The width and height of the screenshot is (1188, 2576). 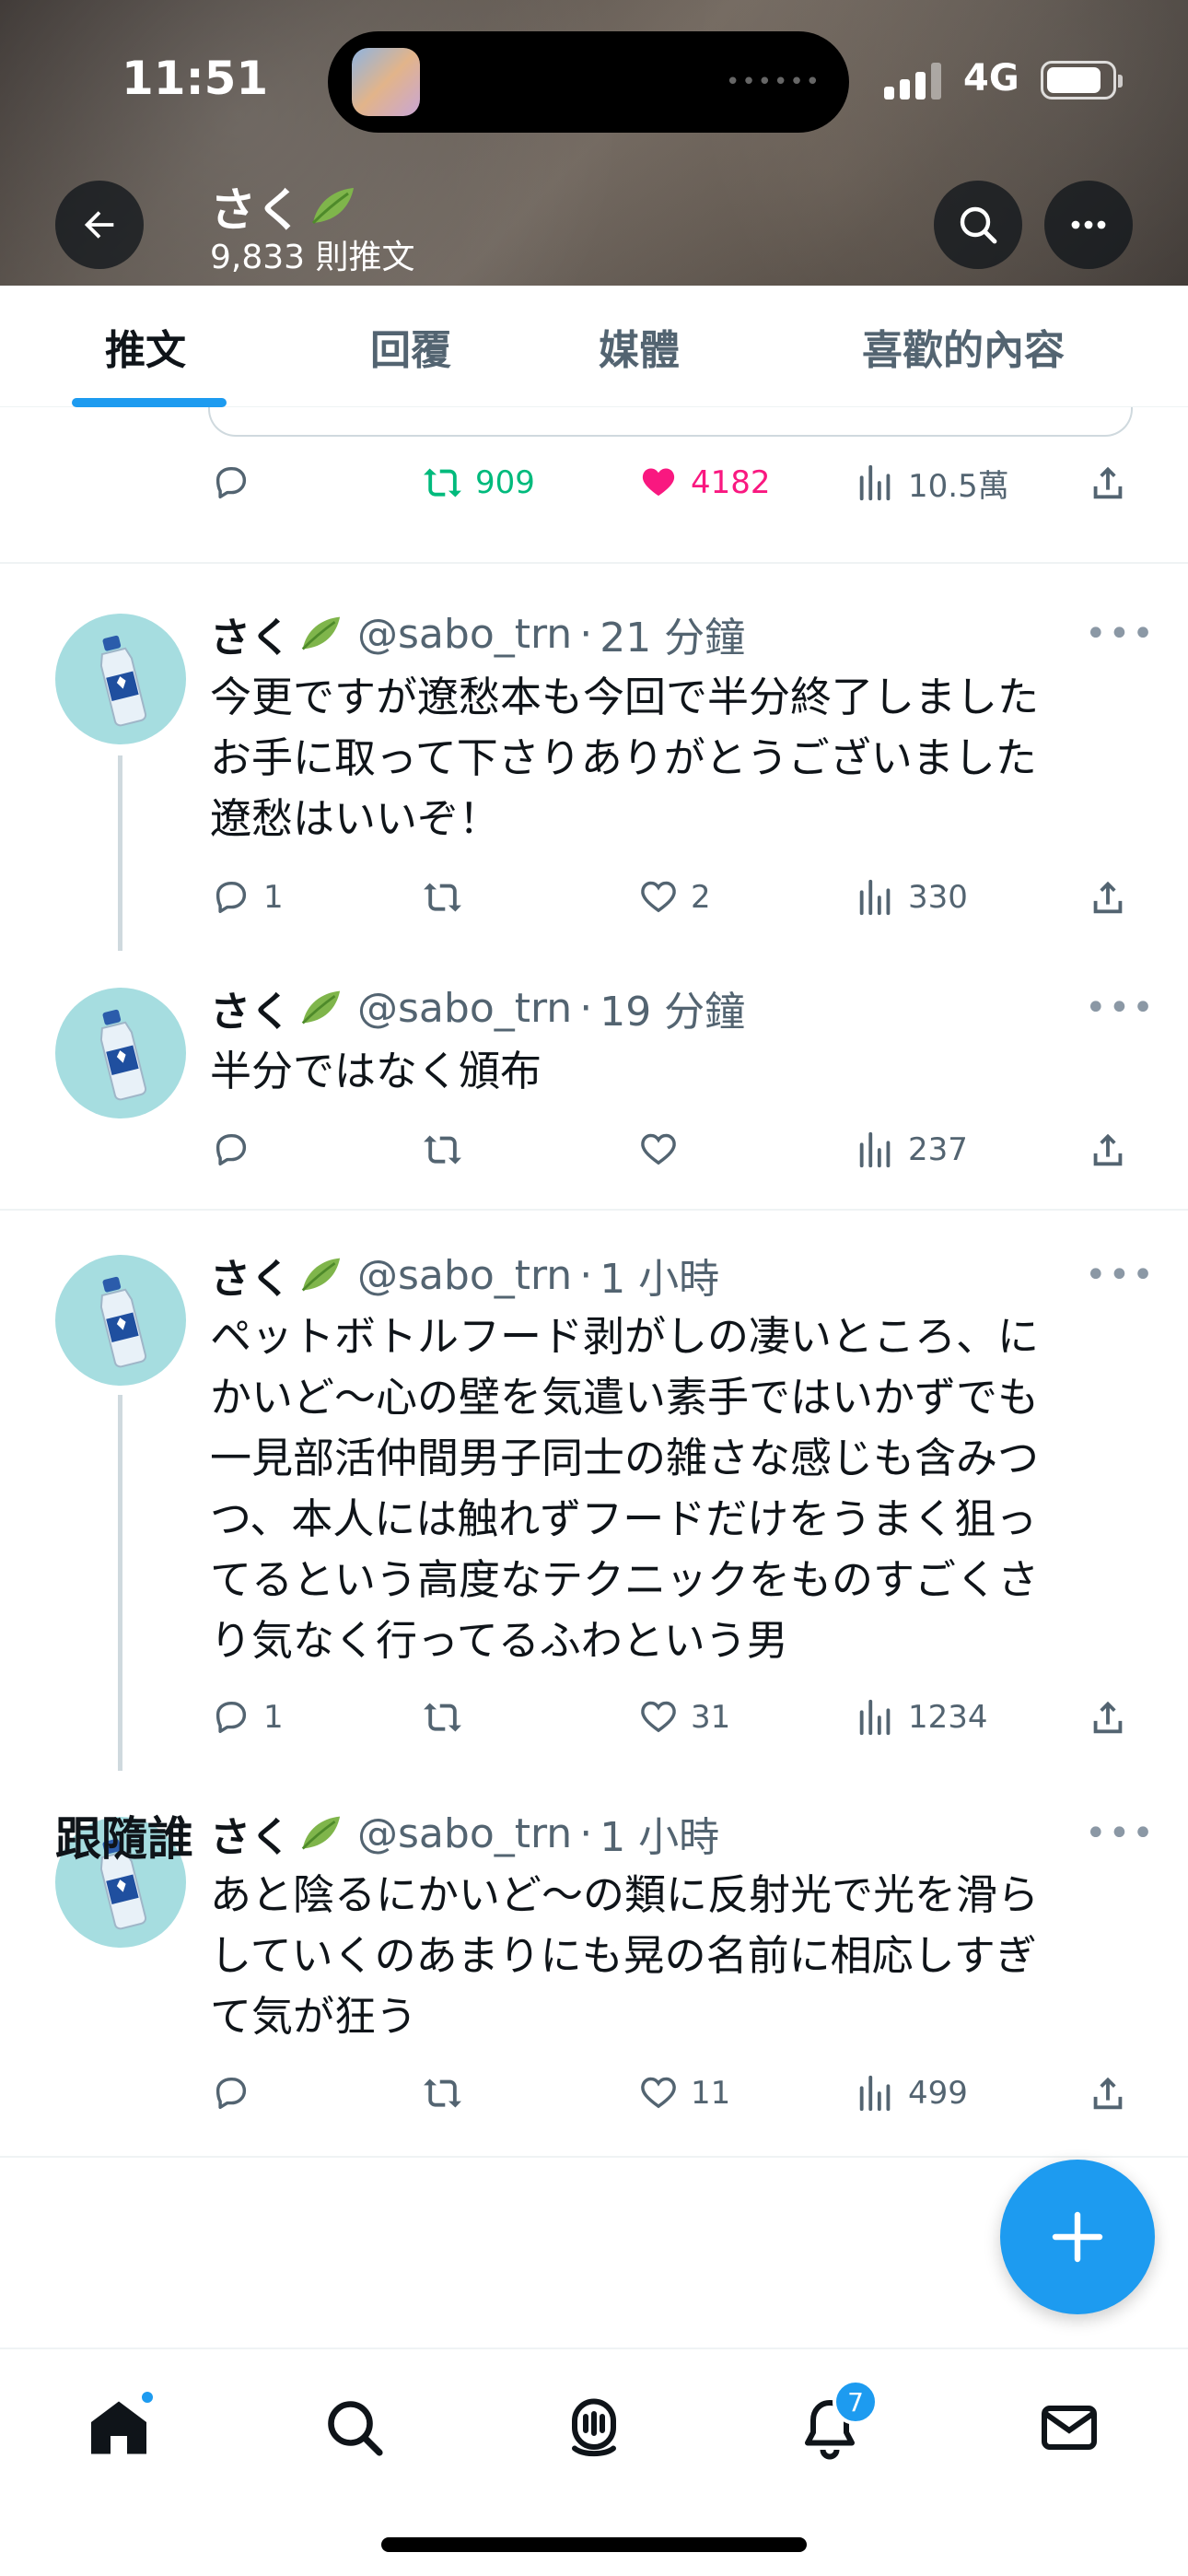 I want to click on views-button: 499, so click(x=911, y=2093).